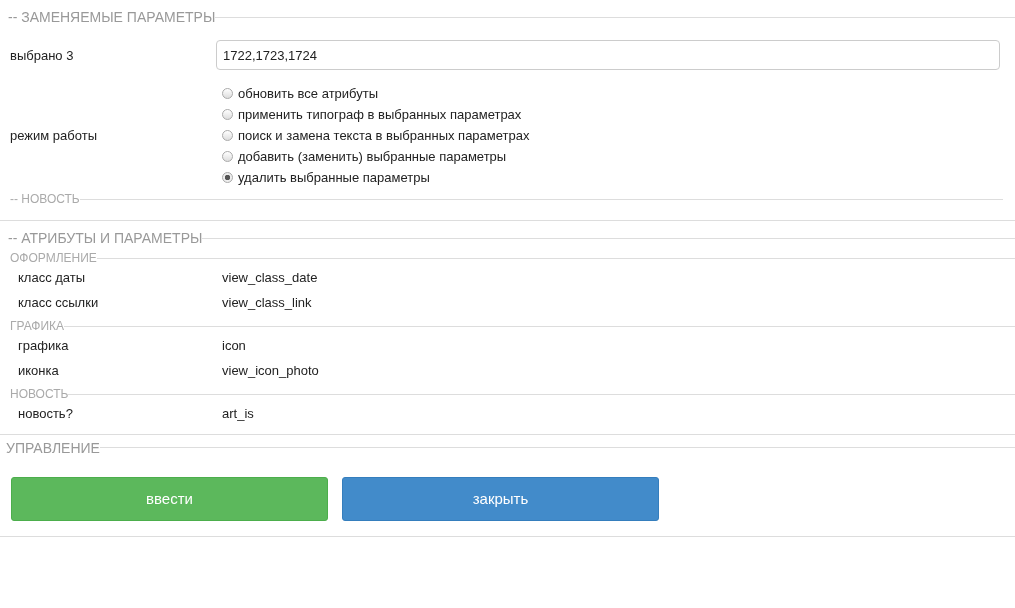 The height and width of the screenshot is (608, 1015). I want to click on attribute-label: класс даты, so click(52, 278).